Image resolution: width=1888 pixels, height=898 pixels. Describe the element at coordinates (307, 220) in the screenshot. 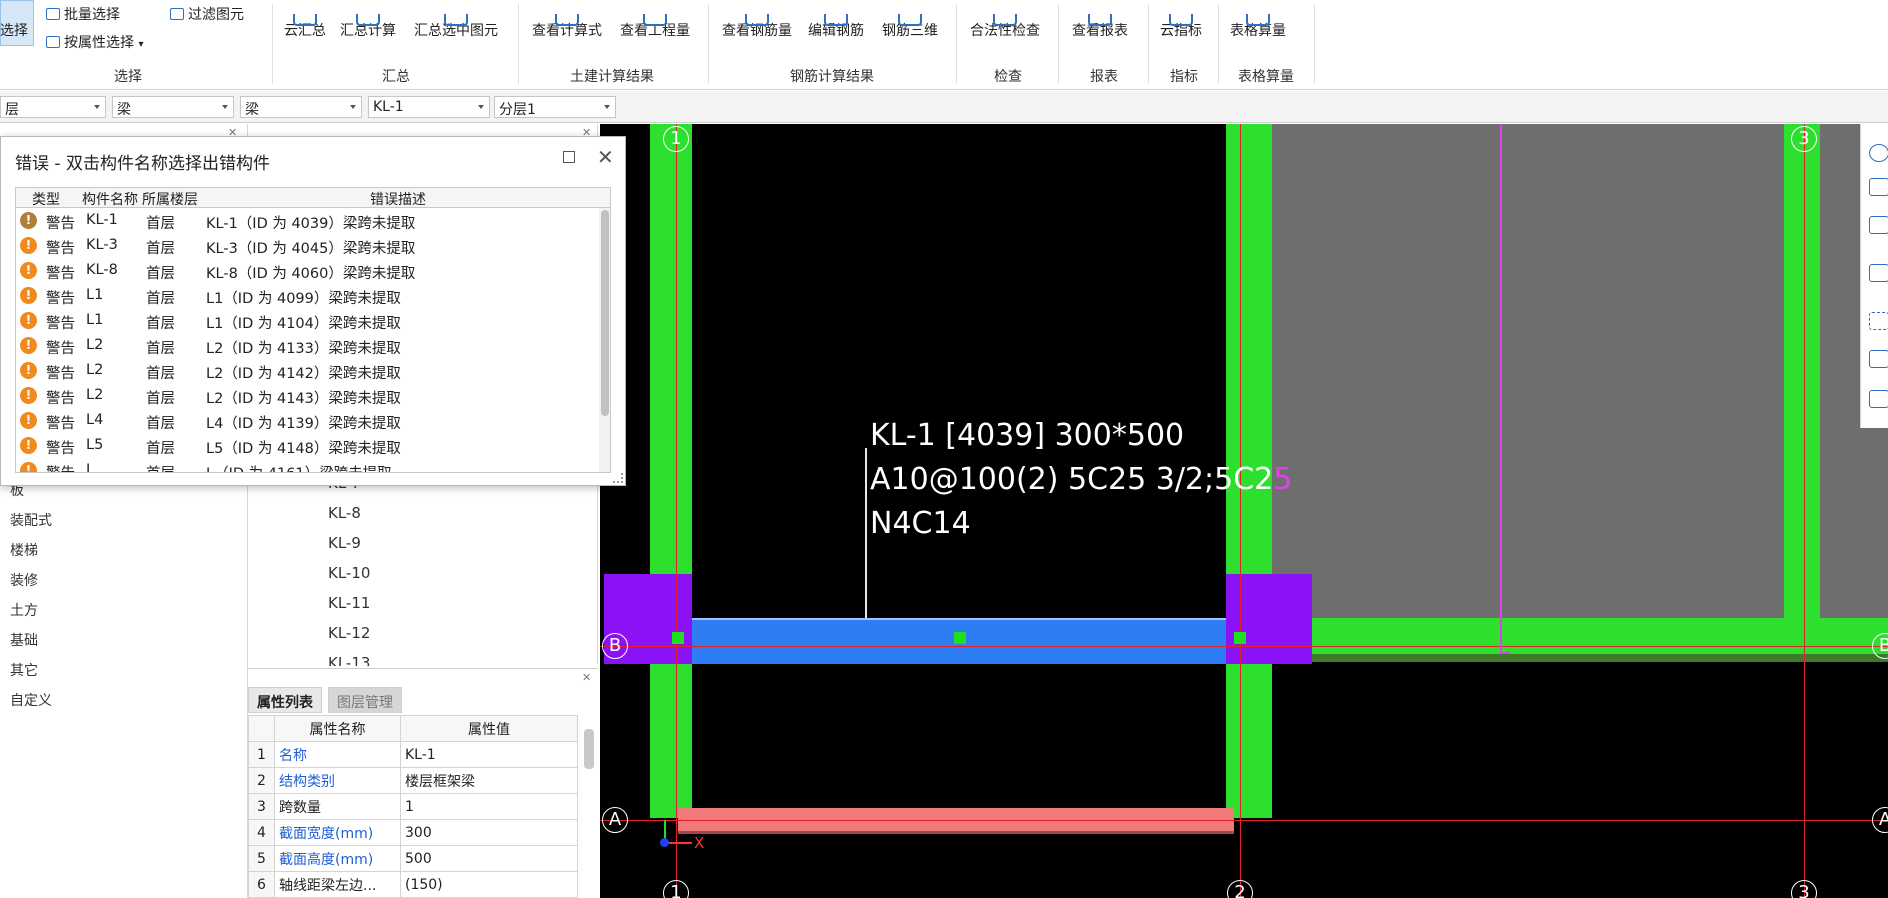

I see `table-row: ! 警告 KL-1 首层 KL-1（ID 为 4039）梁跨未提取` at that location.